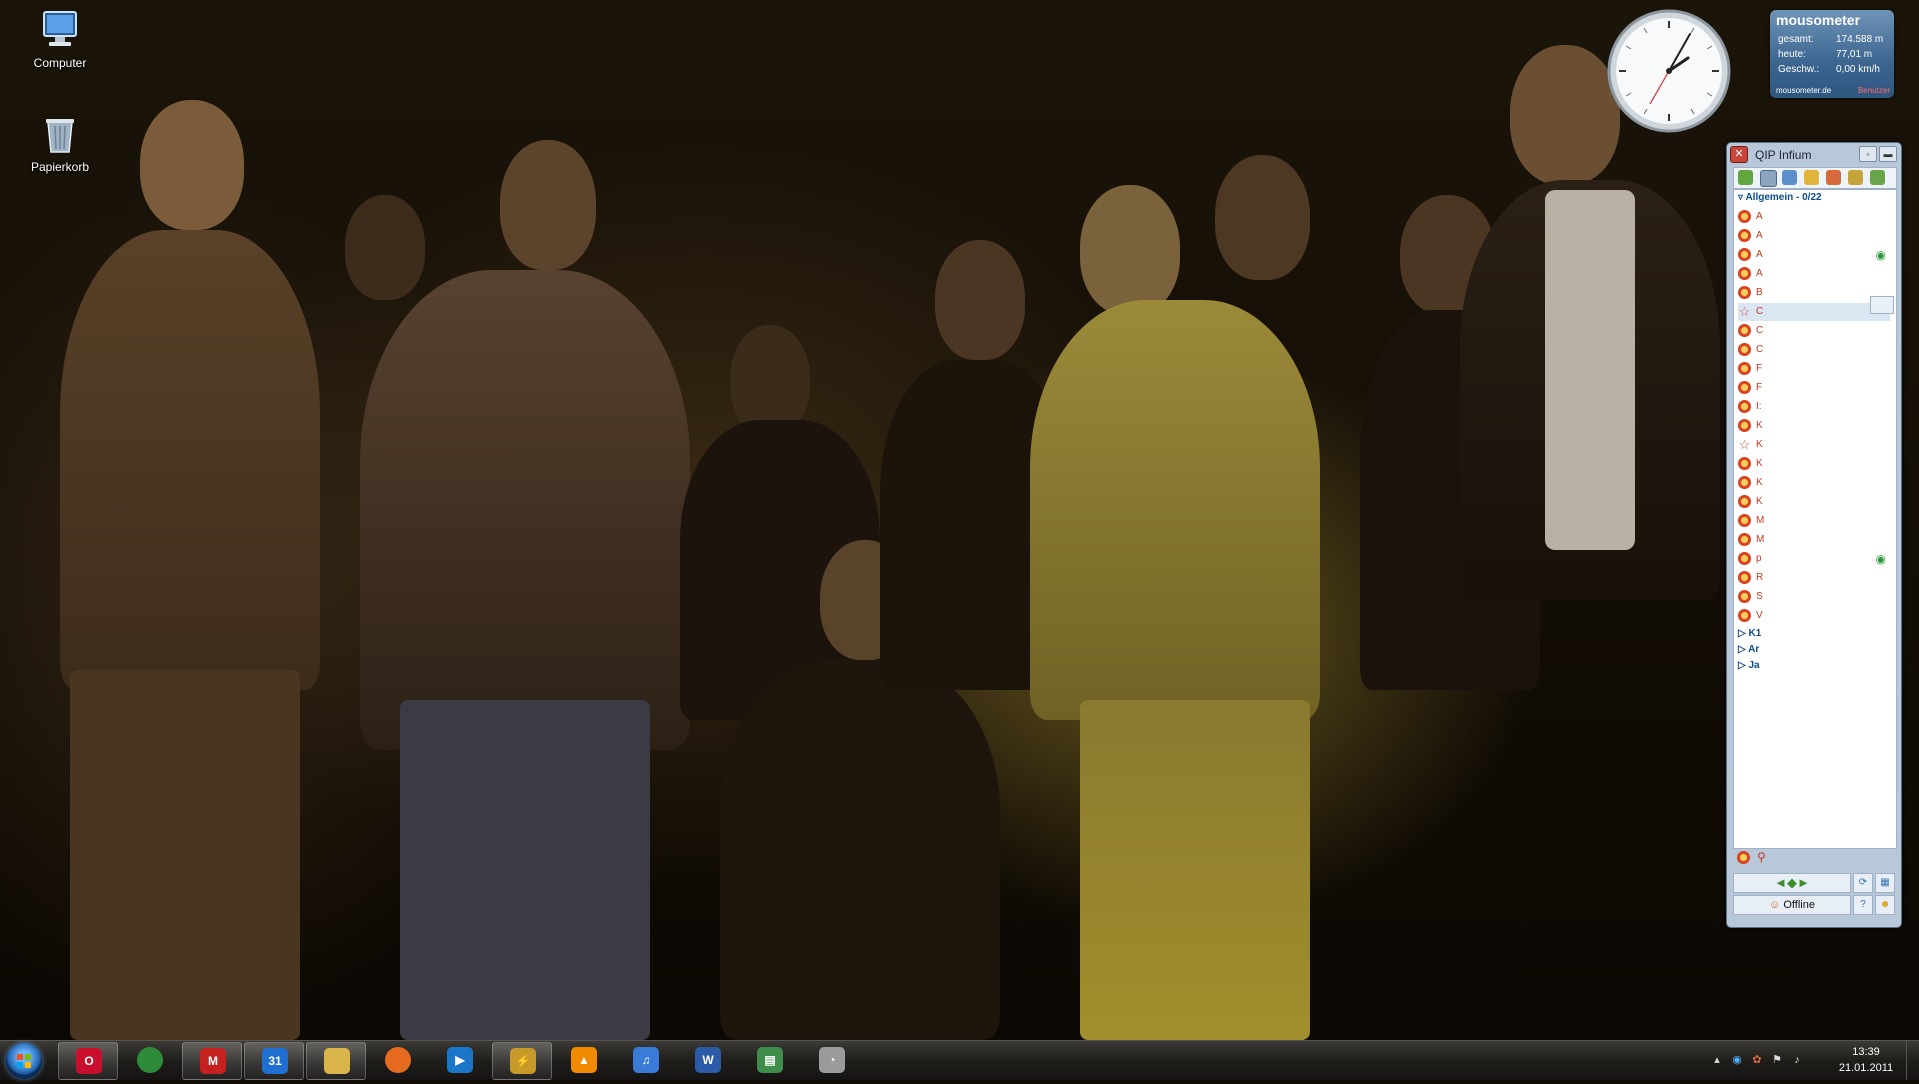 The height and width of the screenshot is (1084, 1919). I want to click on network-icon: ◉, so click(1737, 1060).